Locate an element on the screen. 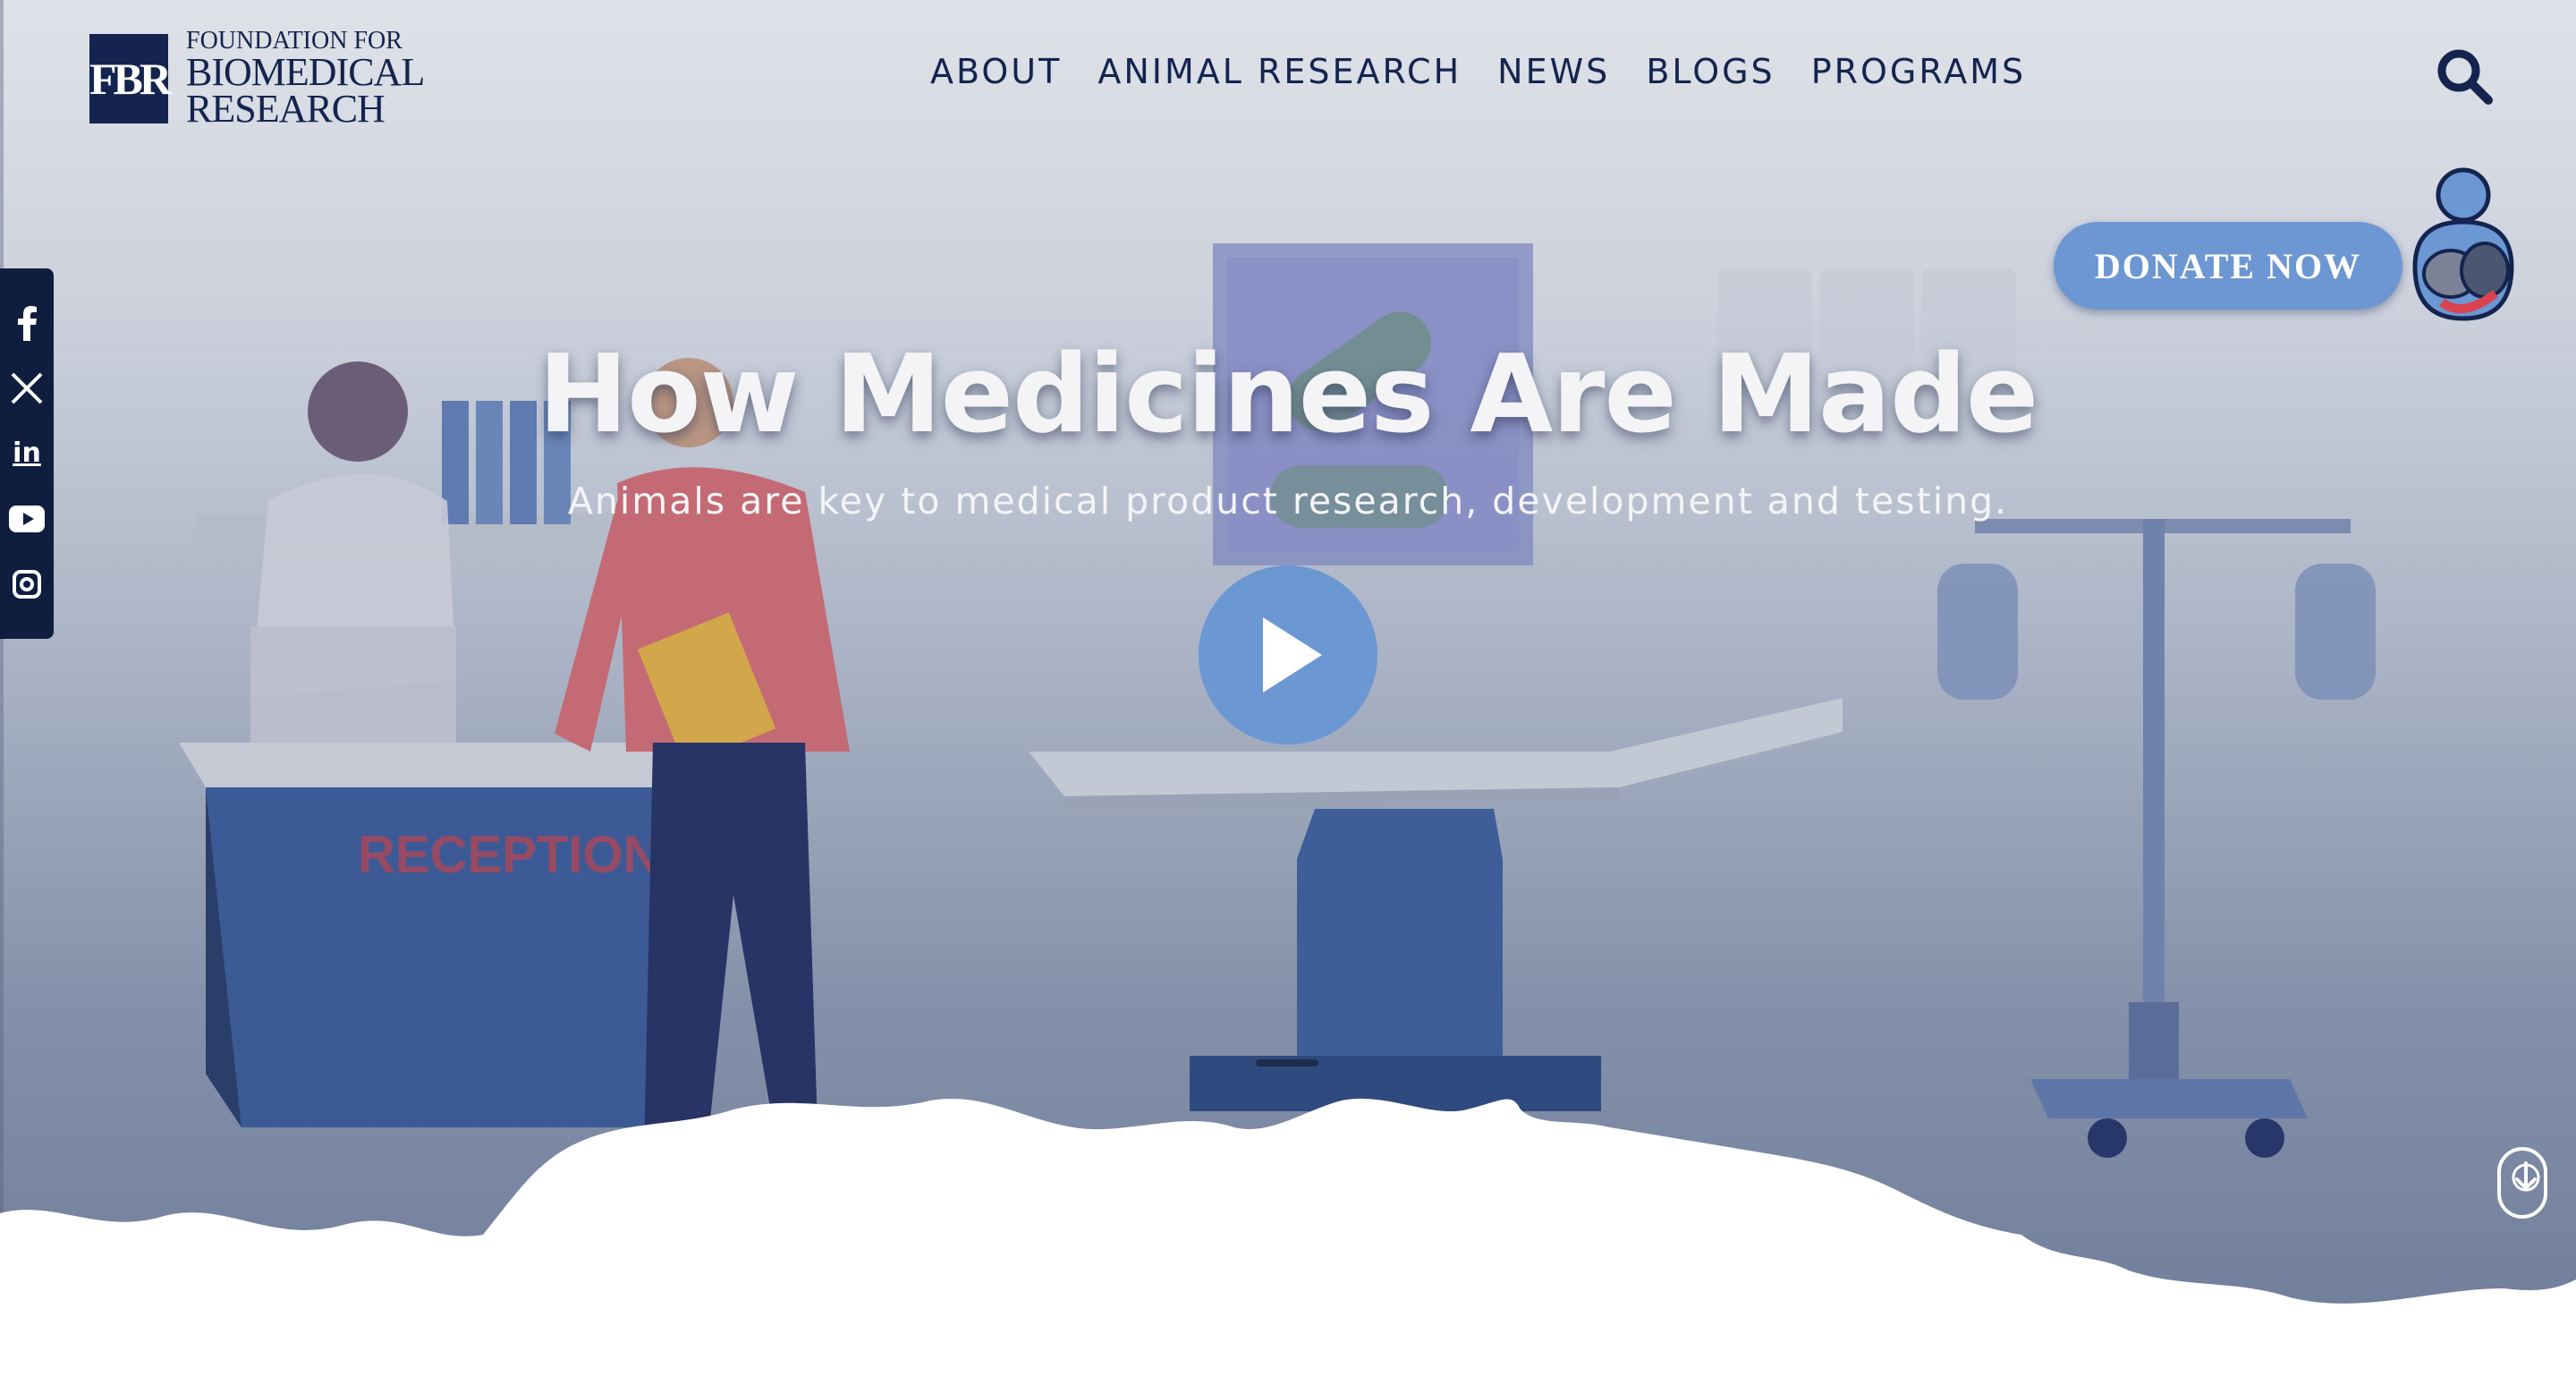 Image resolution: width=2576 pixels, height=1394 pixels. logo-wordmark: FOUNDATION FOR BIOMEDICAL RESEARCH is located at coordinates (305, 80).